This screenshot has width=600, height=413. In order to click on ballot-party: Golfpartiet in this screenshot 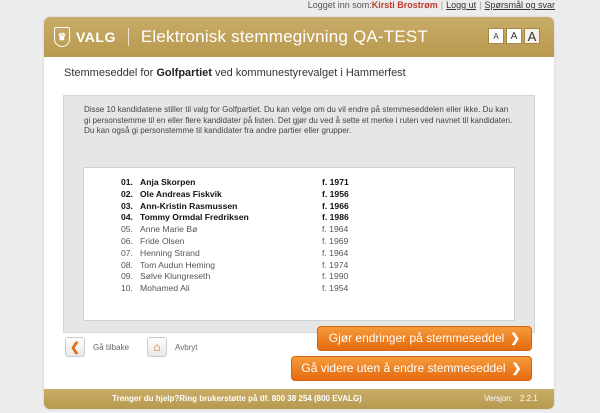, I will do `click(184, 73)`.